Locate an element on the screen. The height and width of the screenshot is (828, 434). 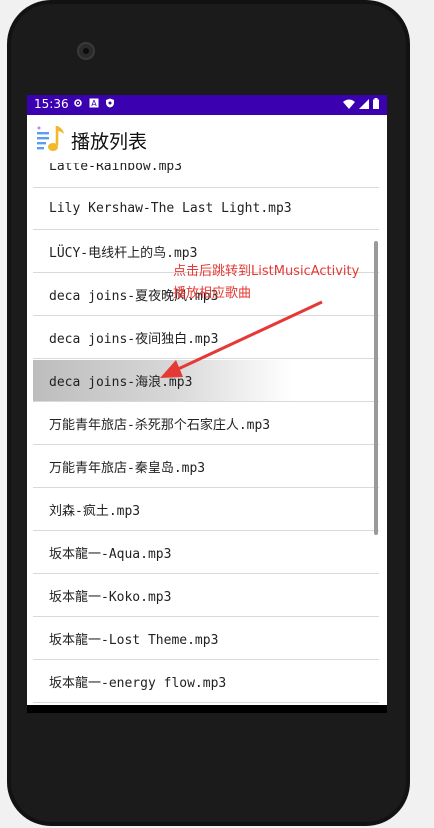
list-item: 坂本龍一-Koko.mp3 is located at coordinates (206, 596).